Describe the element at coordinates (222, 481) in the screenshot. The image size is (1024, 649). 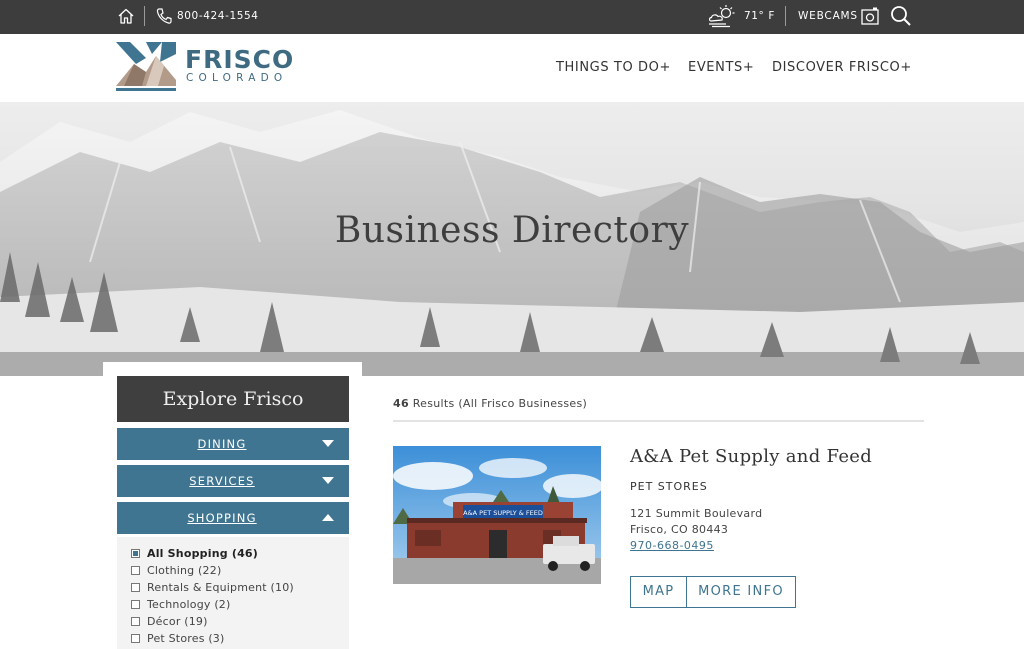
I see `category-label: SERVICES` at that location.